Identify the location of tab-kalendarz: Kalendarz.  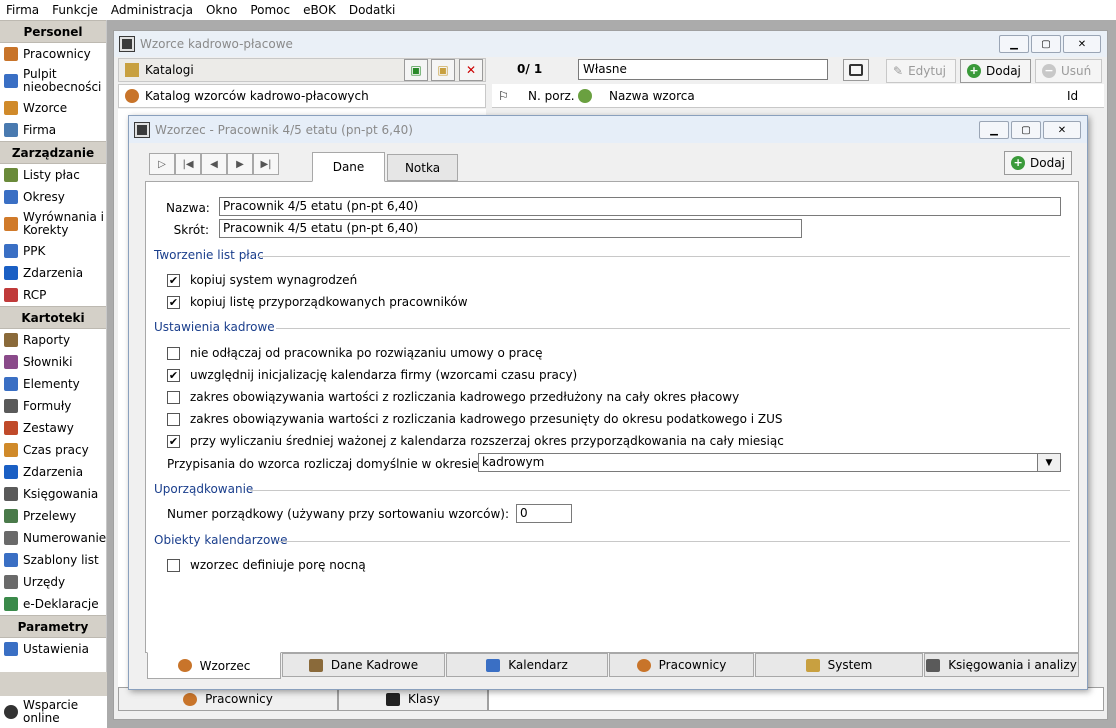
(527, 665).